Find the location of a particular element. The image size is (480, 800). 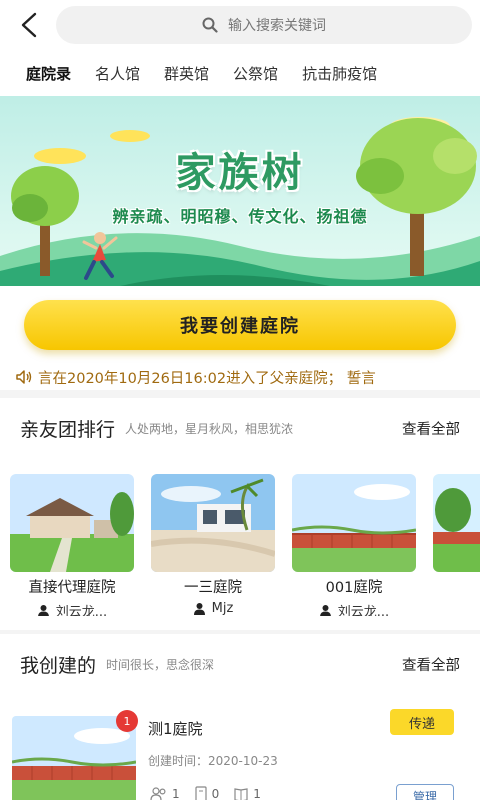

chevron-left-icon is located at coordinates (29, 25).